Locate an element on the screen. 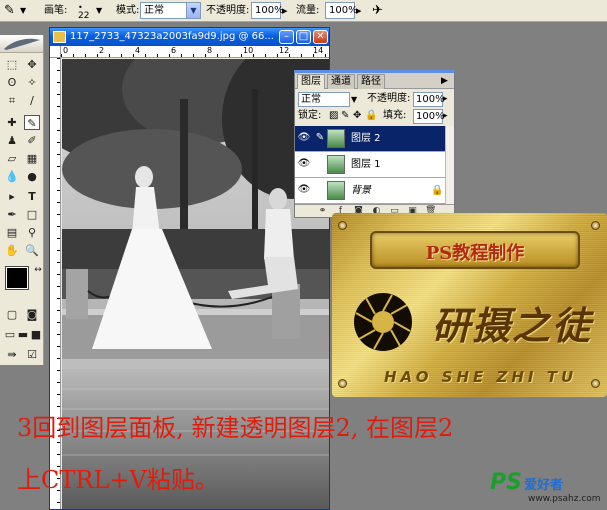  layer-opacity-input: 100% is located at coordinates (429, 99).